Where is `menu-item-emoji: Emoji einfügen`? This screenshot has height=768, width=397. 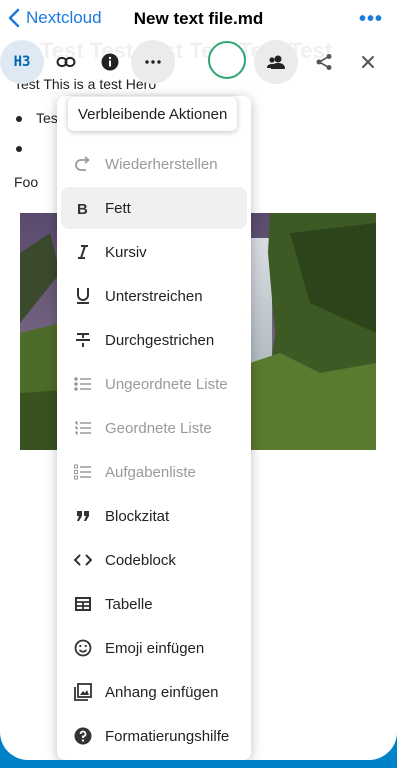
menu-item-emoji: Emoji einfügen is located at coordinates (154, 648).